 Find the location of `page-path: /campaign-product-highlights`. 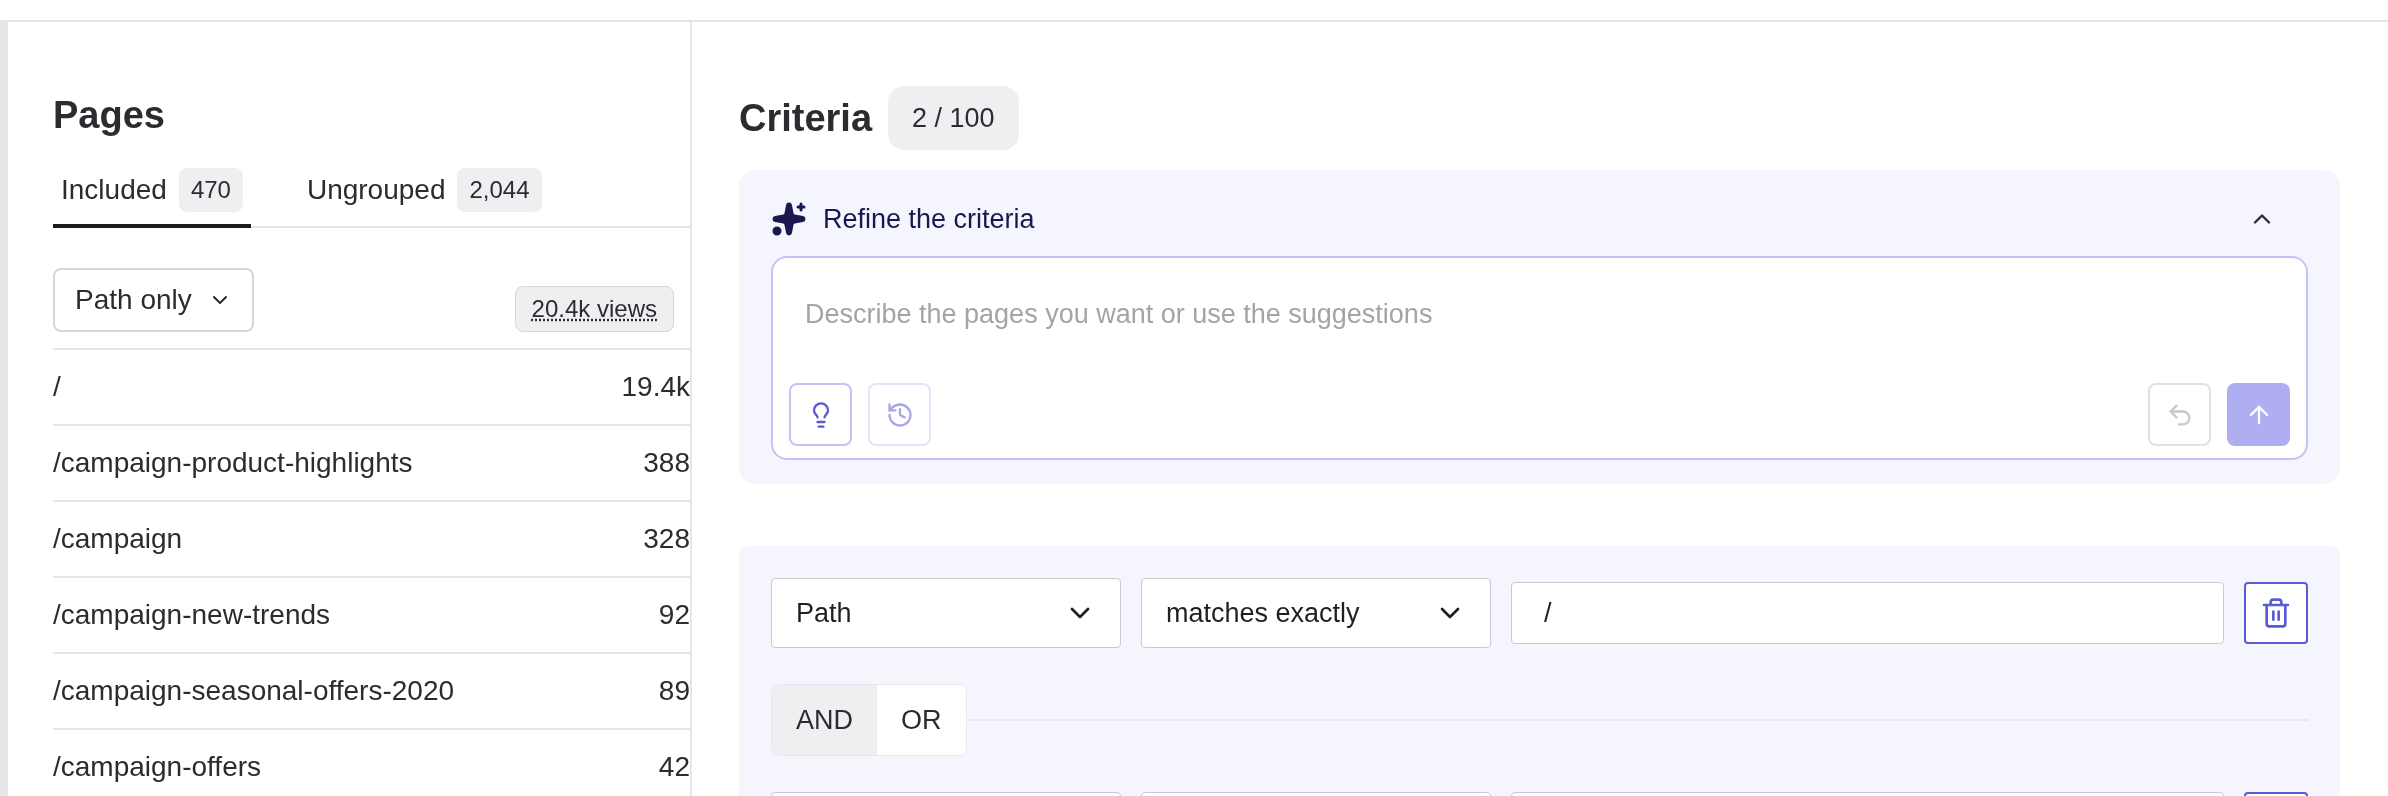

page-path: /campaign-product-highlights is located at coordinates (233, 463).